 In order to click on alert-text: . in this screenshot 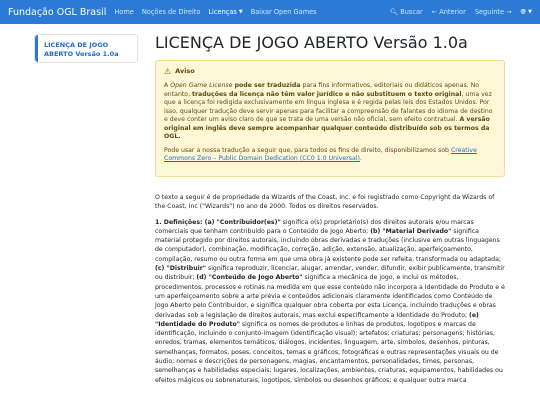, I will do `click(360, 158)`.